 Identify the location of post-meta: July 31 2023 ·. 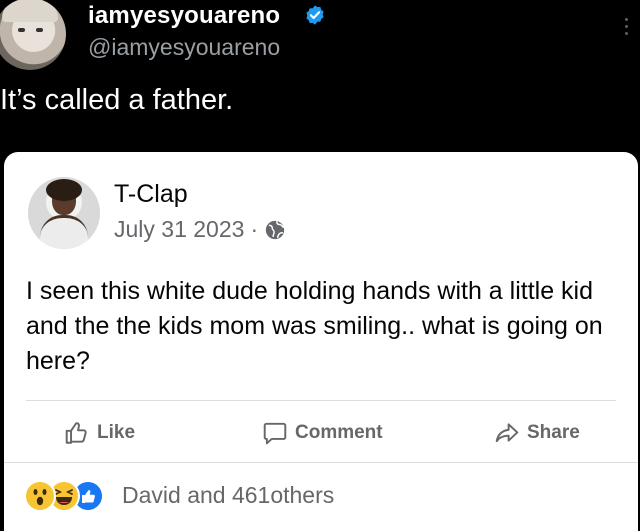
(200, 229).